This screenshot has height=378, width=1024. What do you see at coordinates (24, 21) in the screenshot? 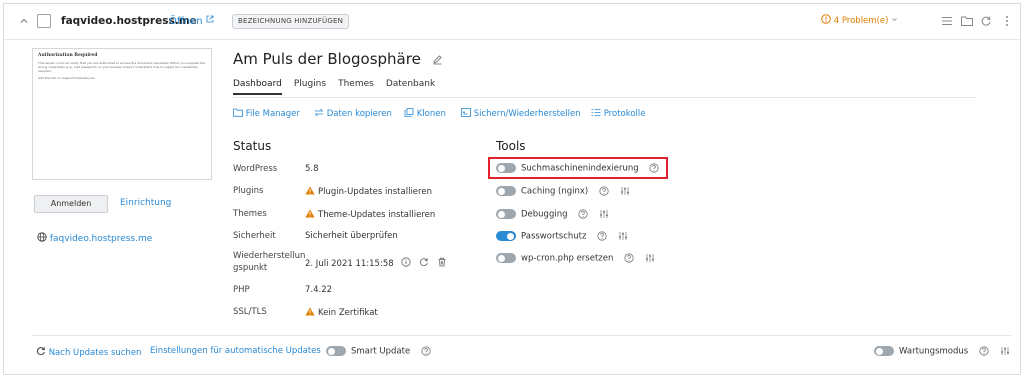
I see `chevron-up-icon` at bounding box center [24, 21].